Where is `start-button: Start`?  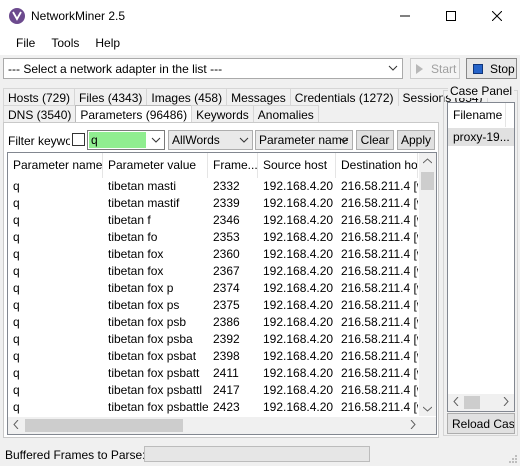
start-button: Start is located at coordinates (435, 68).